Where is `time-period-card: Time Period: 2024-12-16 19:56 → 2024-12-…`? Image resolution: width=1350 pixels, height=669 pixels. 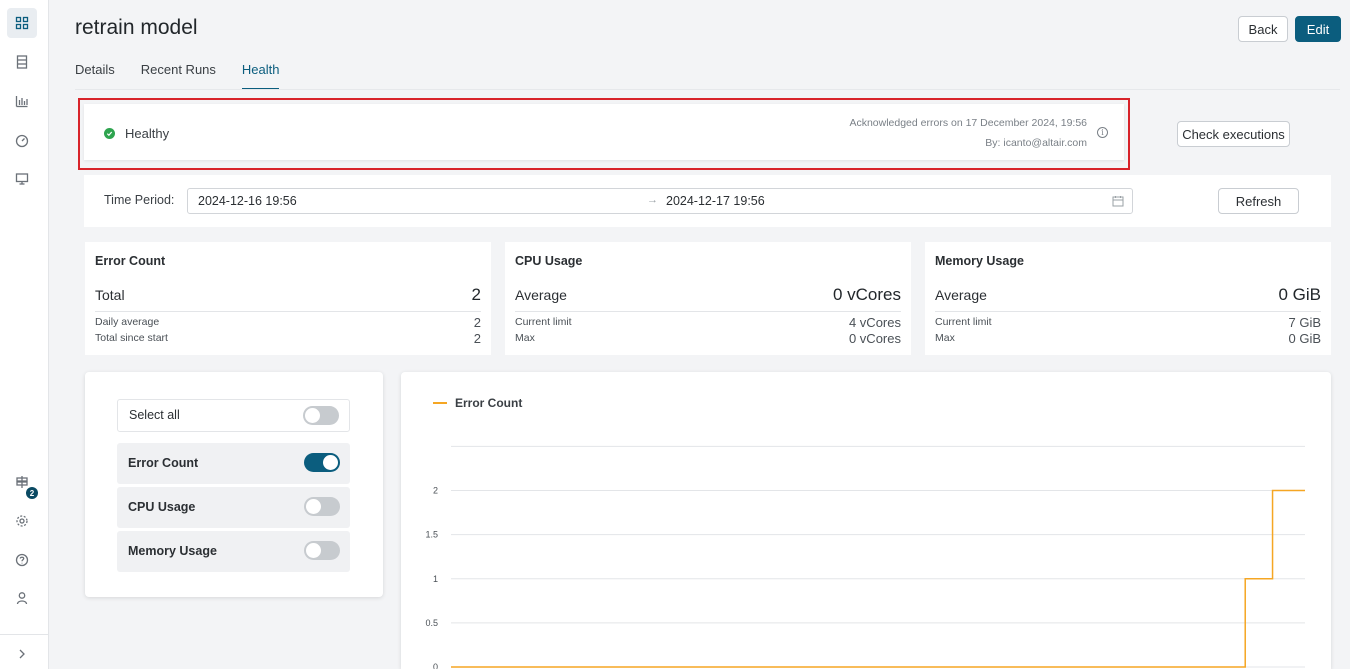 time-period-card: Time Period: 2024-12-16 19:56 → 2024-12-… is located at coordinates (707, 201).